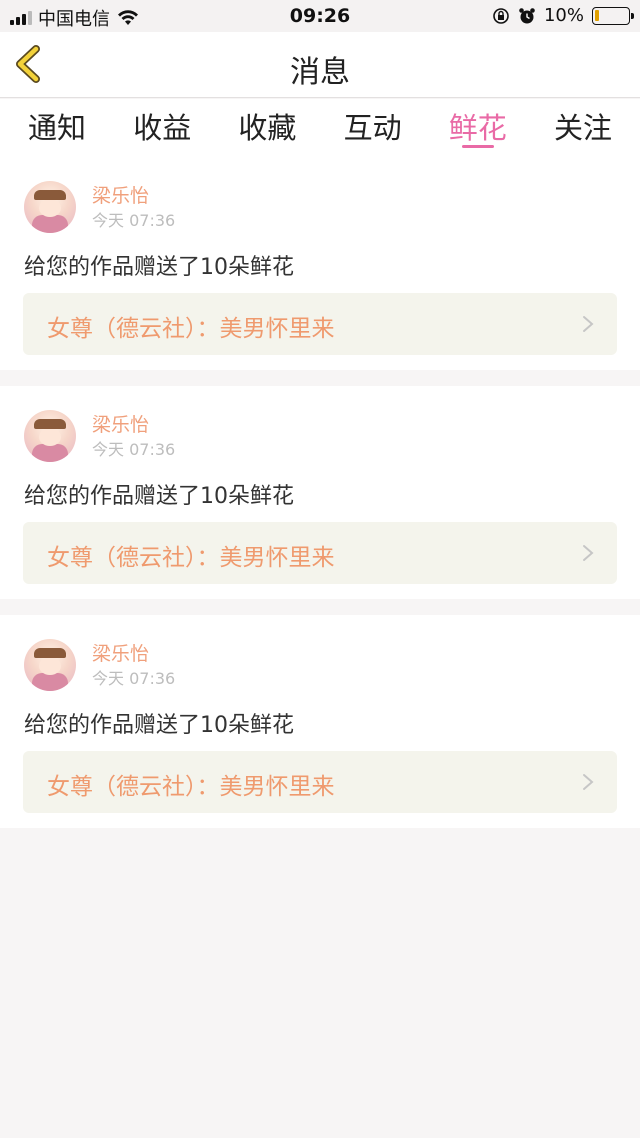  What do you see at coordinates (162, 128) in the screenshot?
I see `tab-earnings: 收益` at bounding box center [162, 128].